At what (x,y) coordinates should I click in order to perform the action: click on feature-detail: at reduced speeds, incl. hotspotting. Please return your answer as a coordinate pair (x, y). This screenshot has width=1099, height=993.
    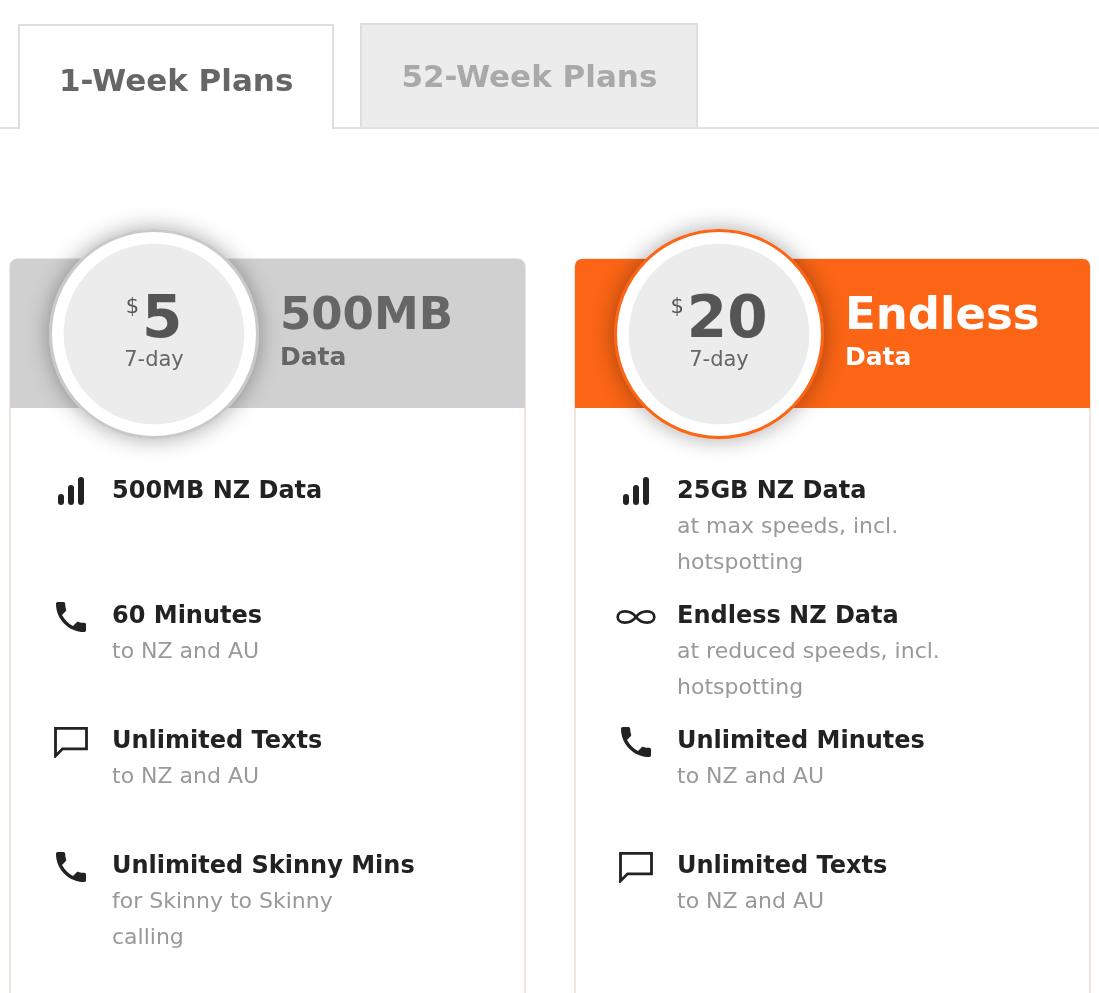
    Looking at the image, I should click on (809, 669).